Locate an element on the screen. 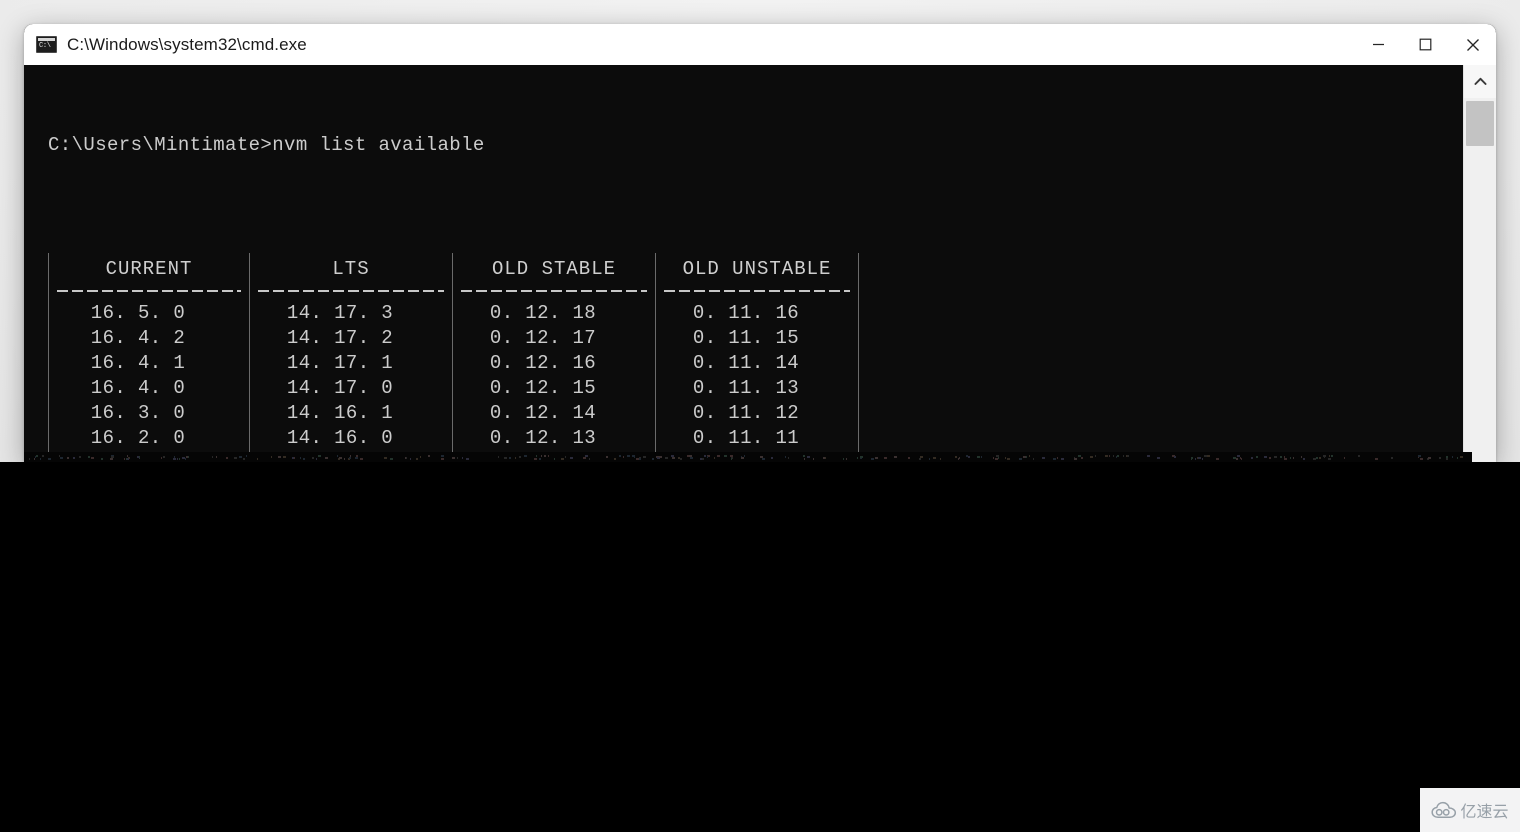 The height and width of the screenshot is (832, 1520). title-bar: C:\Windows\system32\cmd.exe is located at coordinates (760, 44).